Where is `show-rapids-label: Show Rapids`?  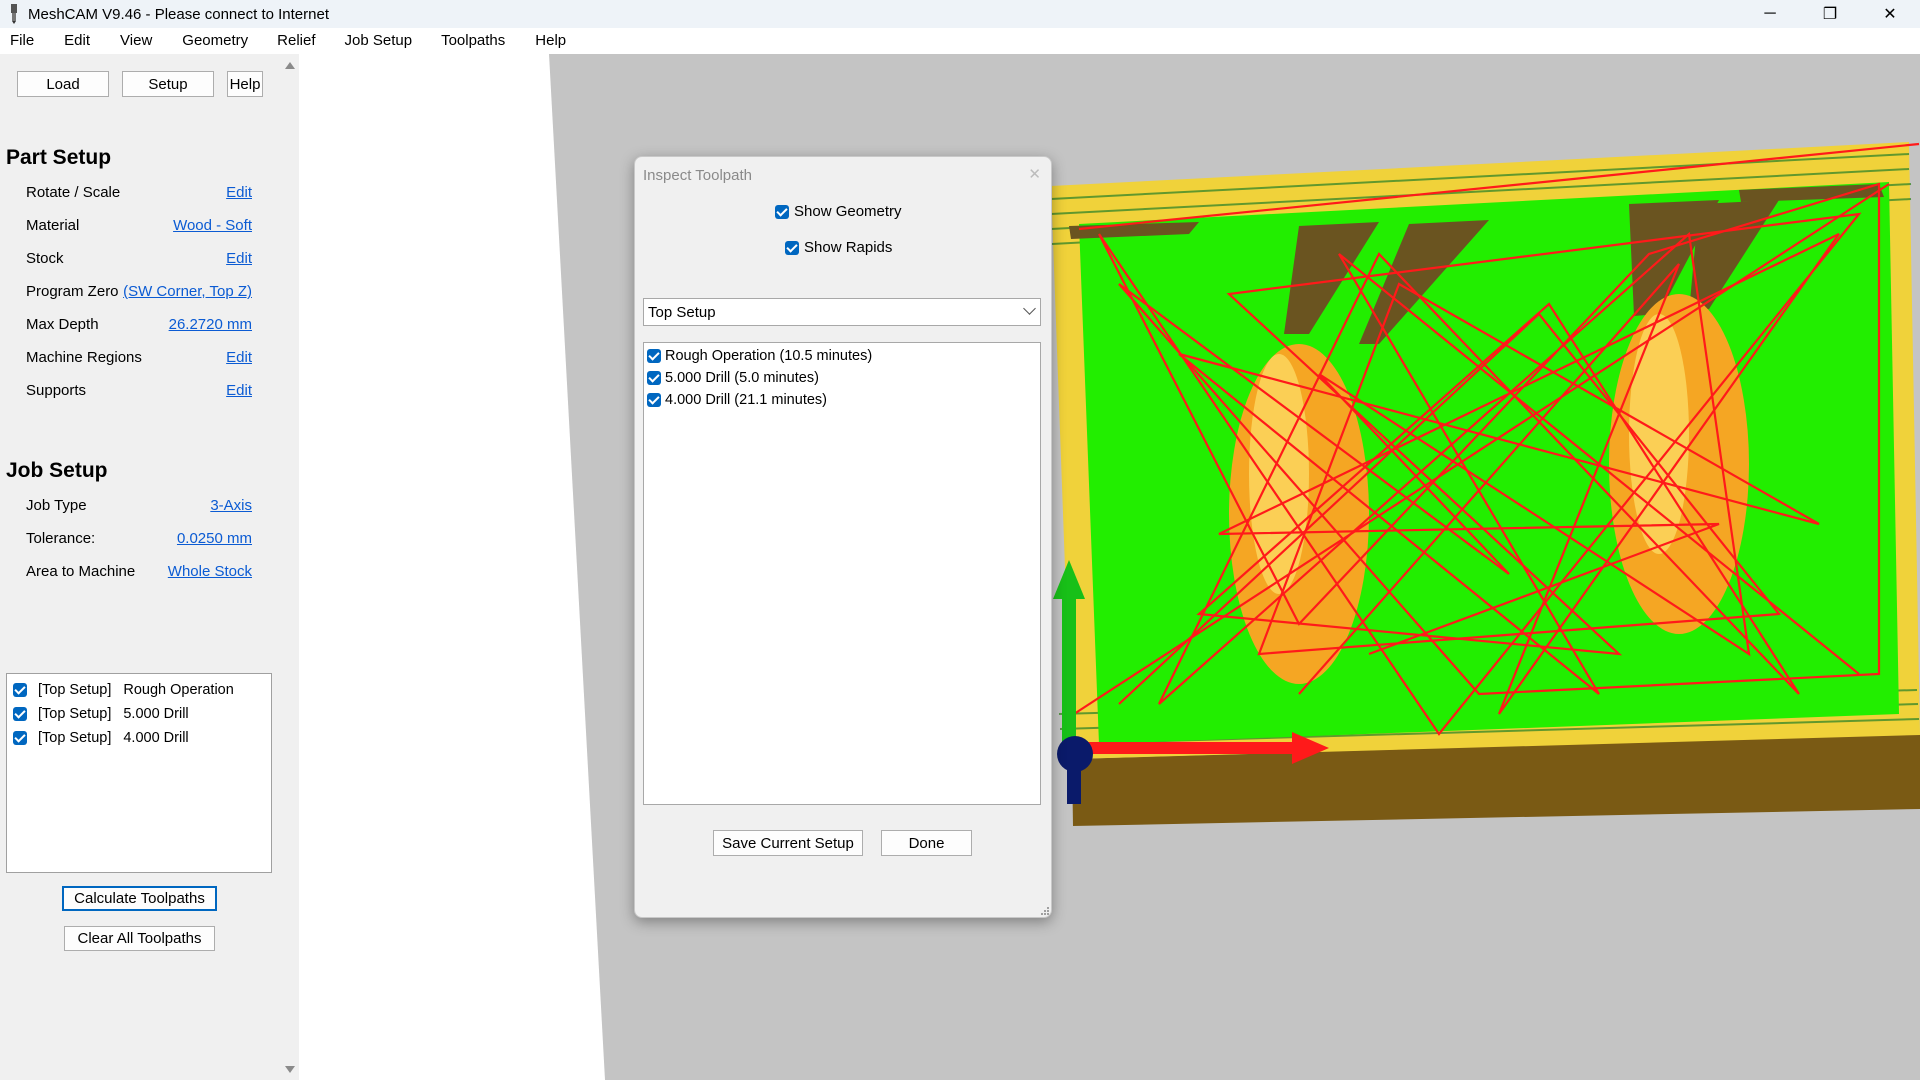
show-rapids-label: Show Rapids is located at coordinates (848, 247).